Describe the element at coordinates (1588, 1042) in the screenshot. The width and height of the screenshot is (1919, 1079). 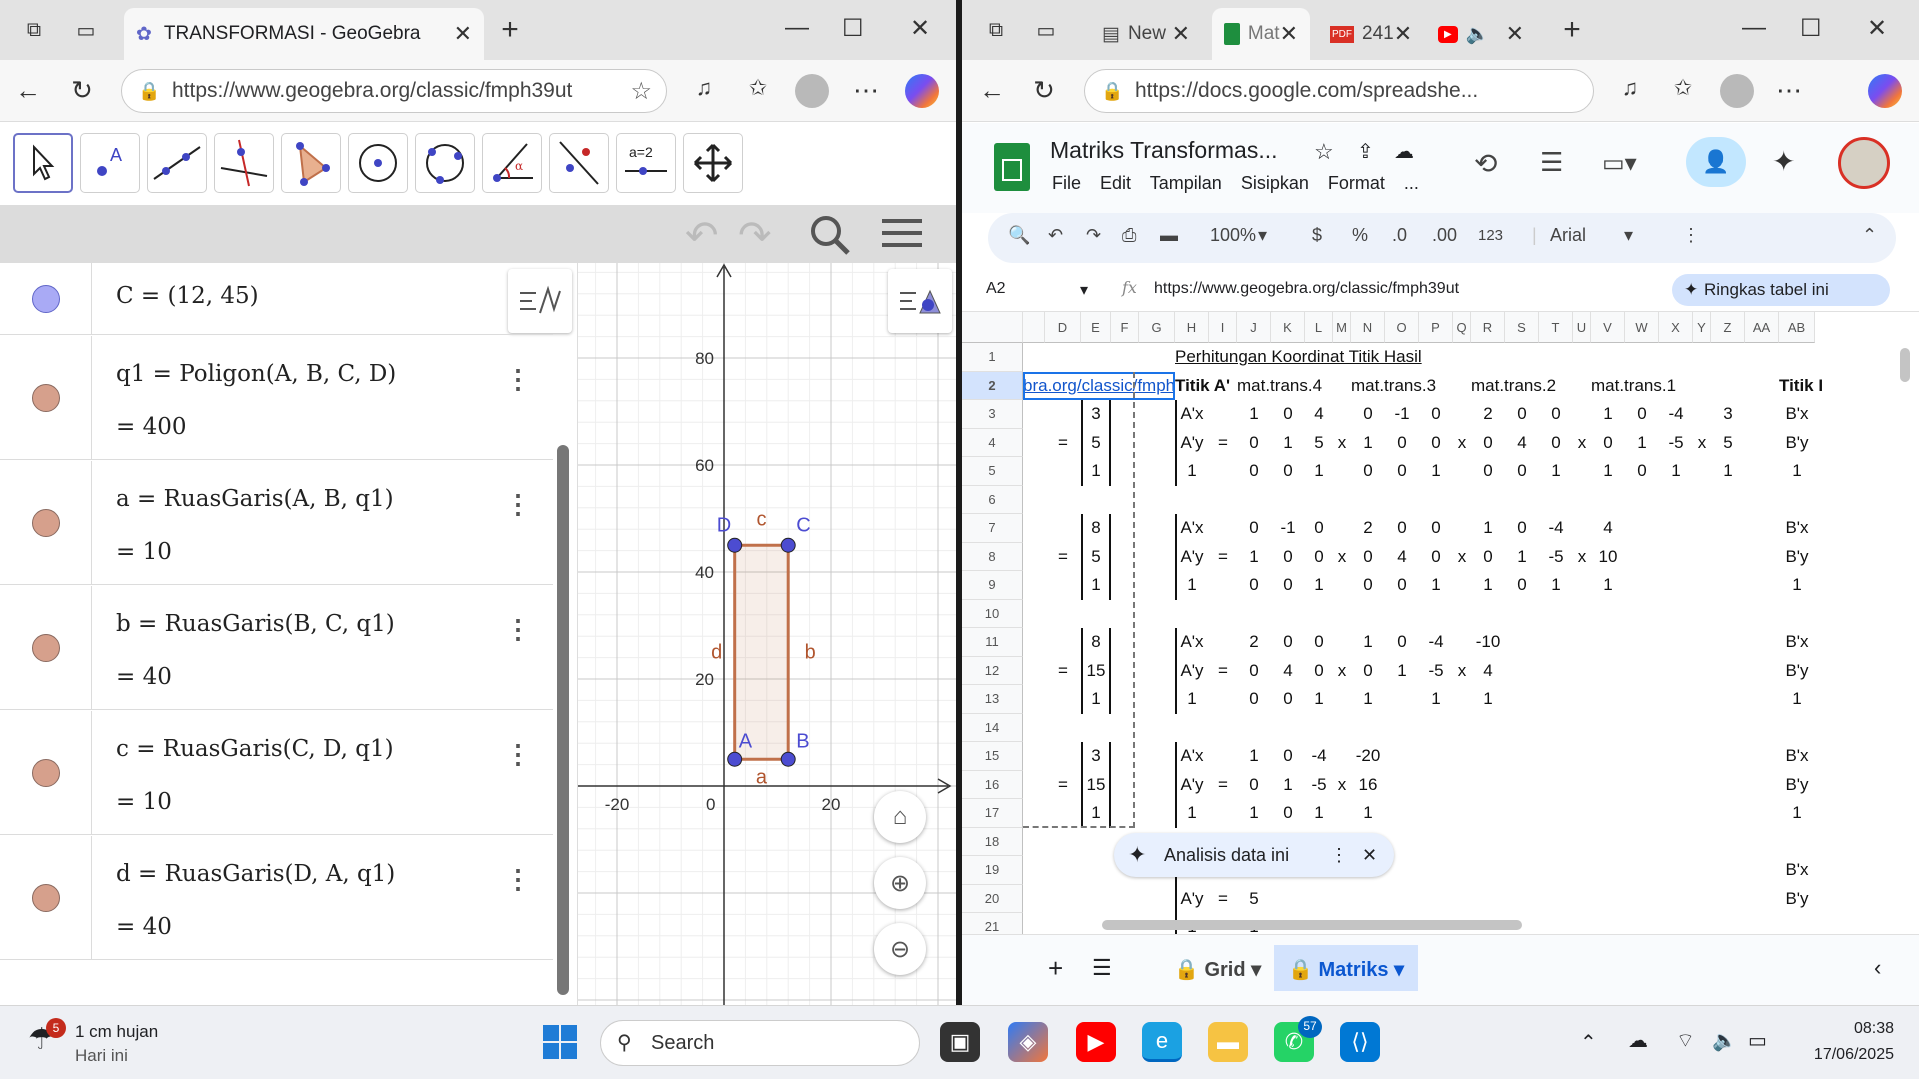
I see `chevron-up-icon: ⌃` at that location.